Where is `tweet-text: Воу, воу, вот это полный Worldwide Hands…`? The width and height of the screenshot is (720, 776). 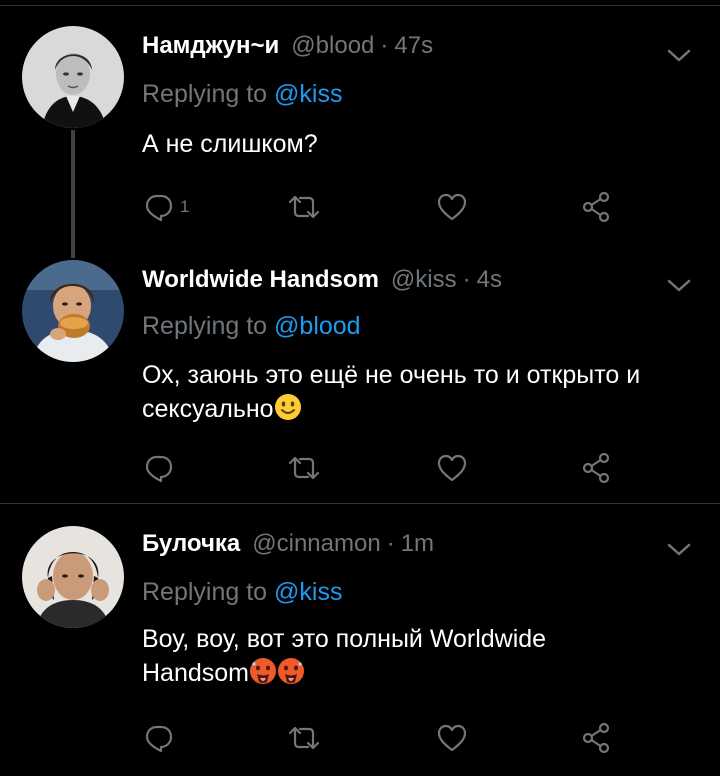
tweet-text: Воу, воу, вот это полный Worldwide Hands… is located at coordinates (424, 656).